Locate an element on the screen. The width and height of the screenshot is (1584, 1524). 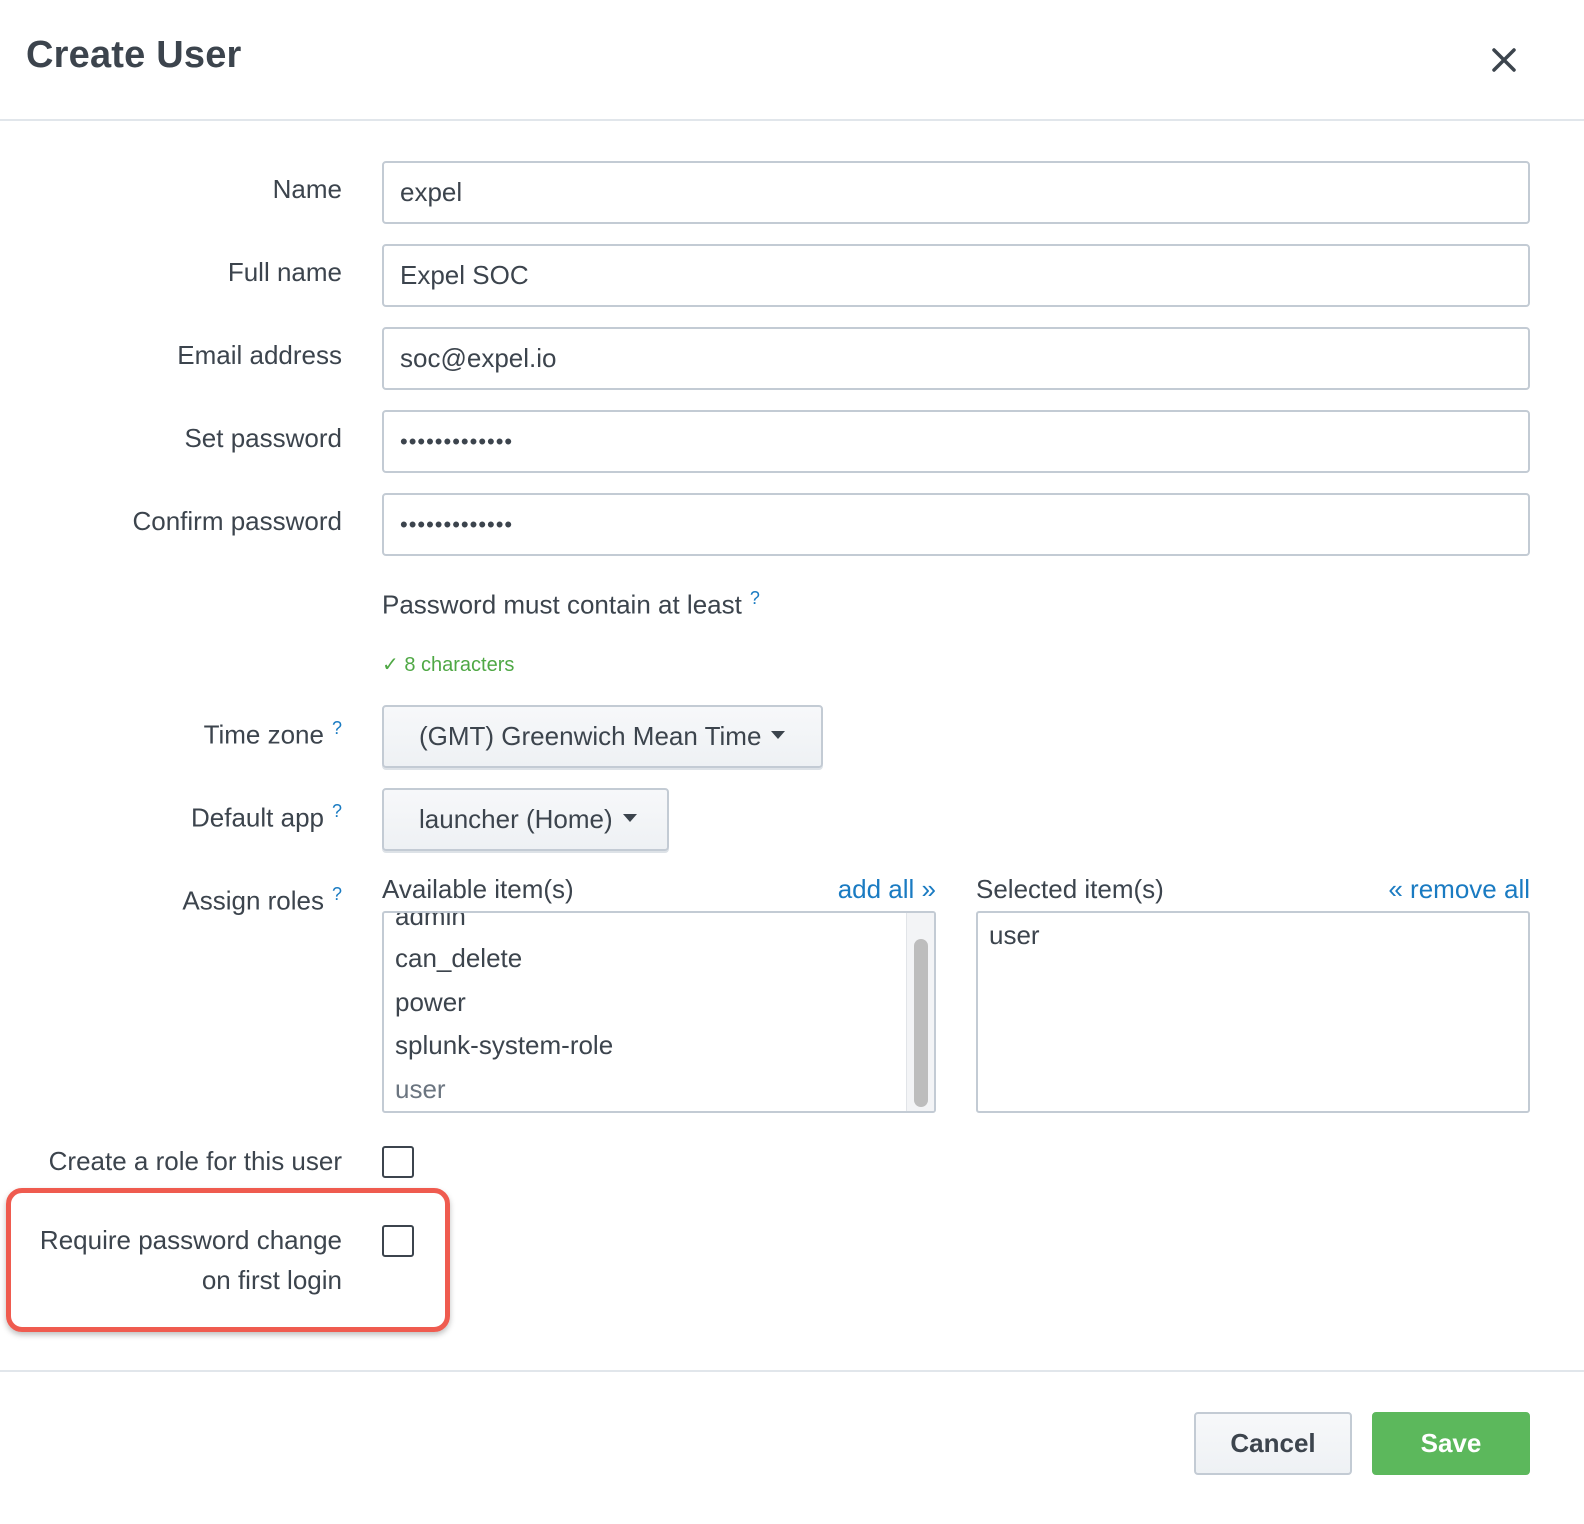
save-button: Save is located at coordinates (1451, 1443).